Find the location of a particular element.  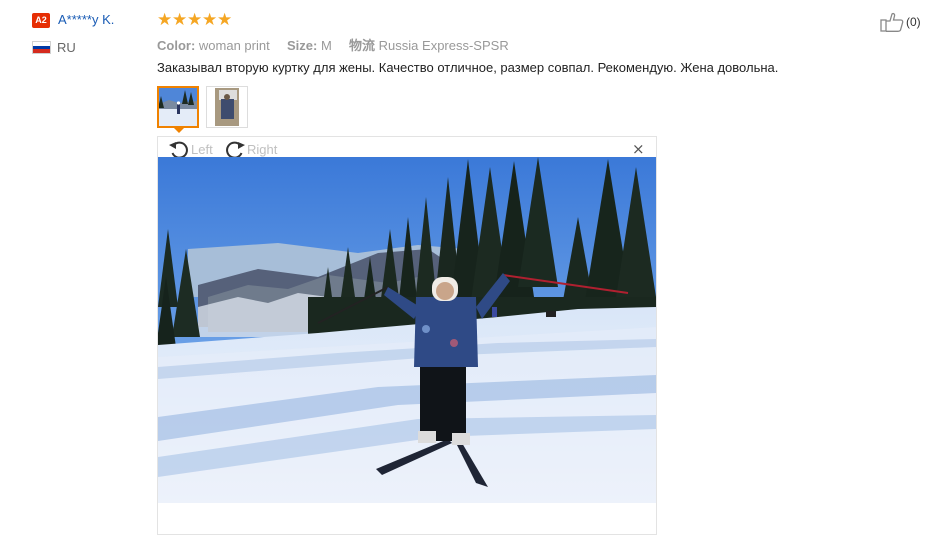

shipping-value: Russia Express-SPSR is located at coordinates (443, 45).